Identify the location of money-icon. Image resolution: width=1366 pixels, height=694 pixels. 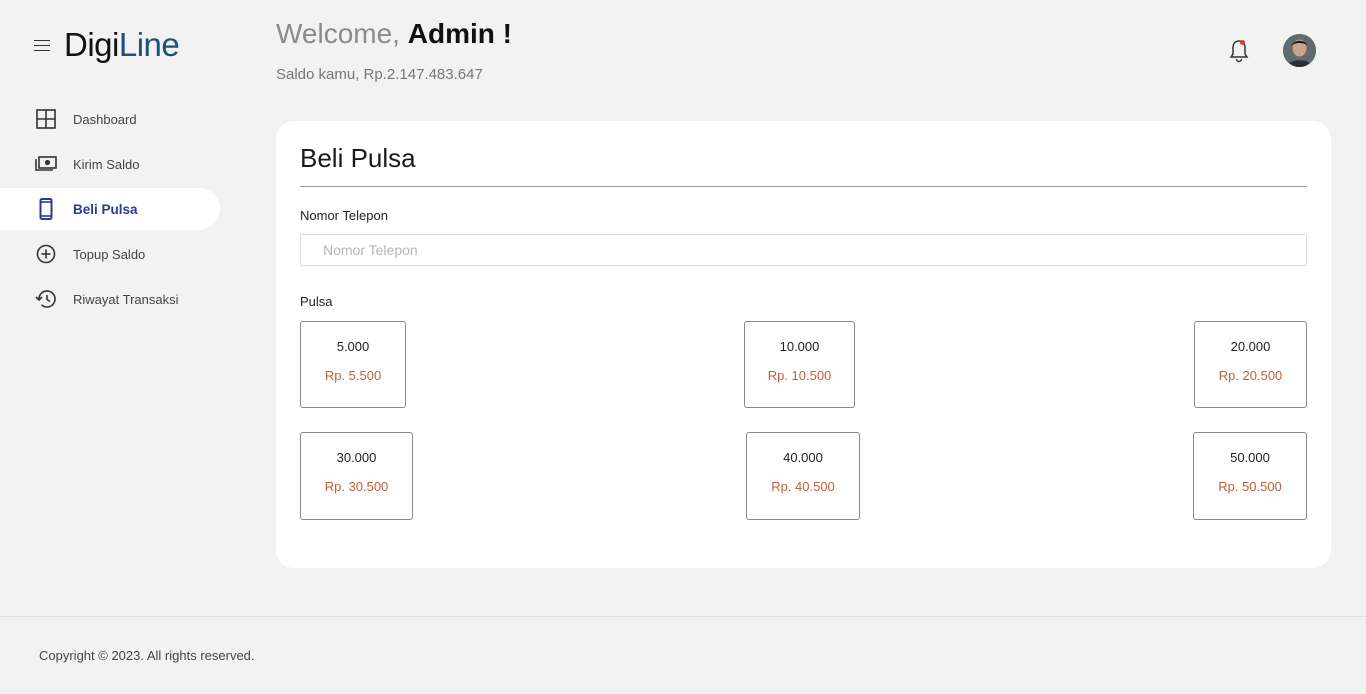
(46, 164).